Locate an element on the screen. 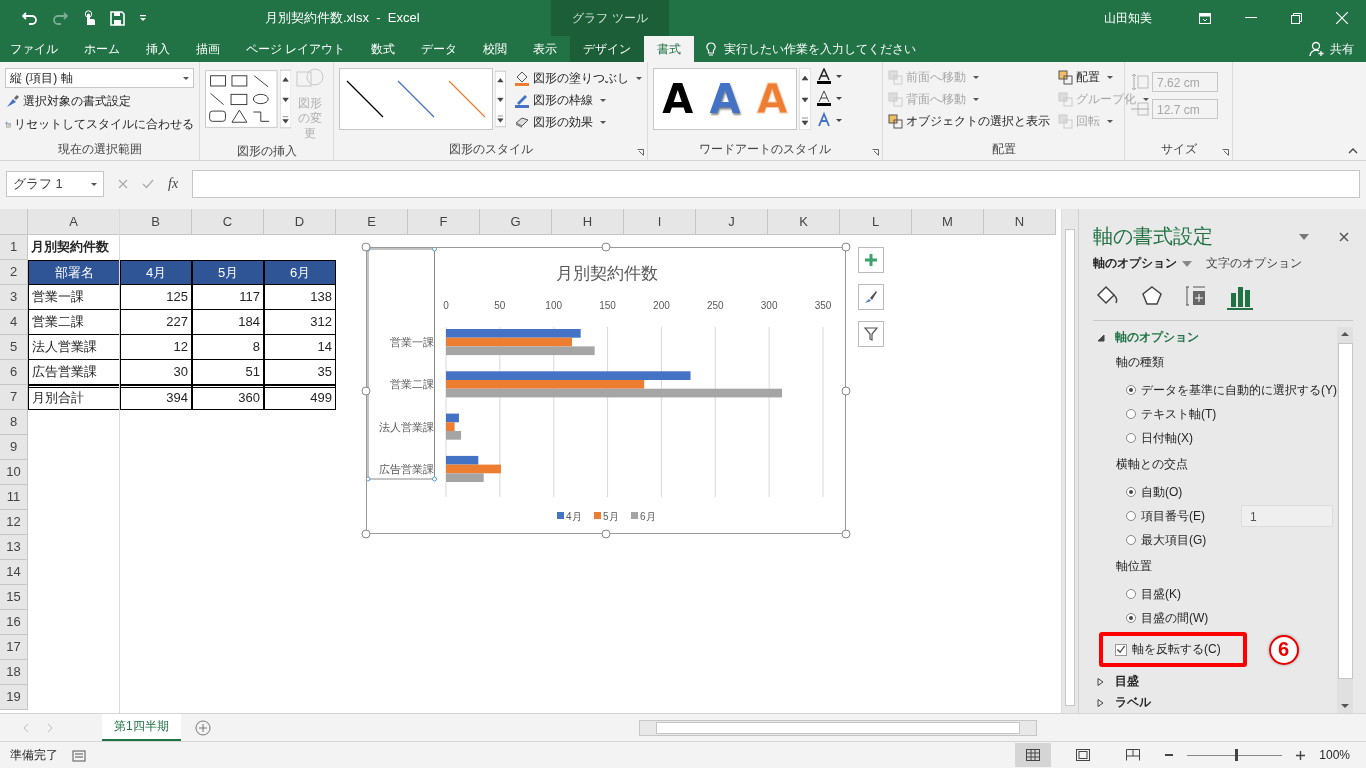  radio-option: データを基準に自動的に選択する(Y) is located at coordinates (1231, 390).